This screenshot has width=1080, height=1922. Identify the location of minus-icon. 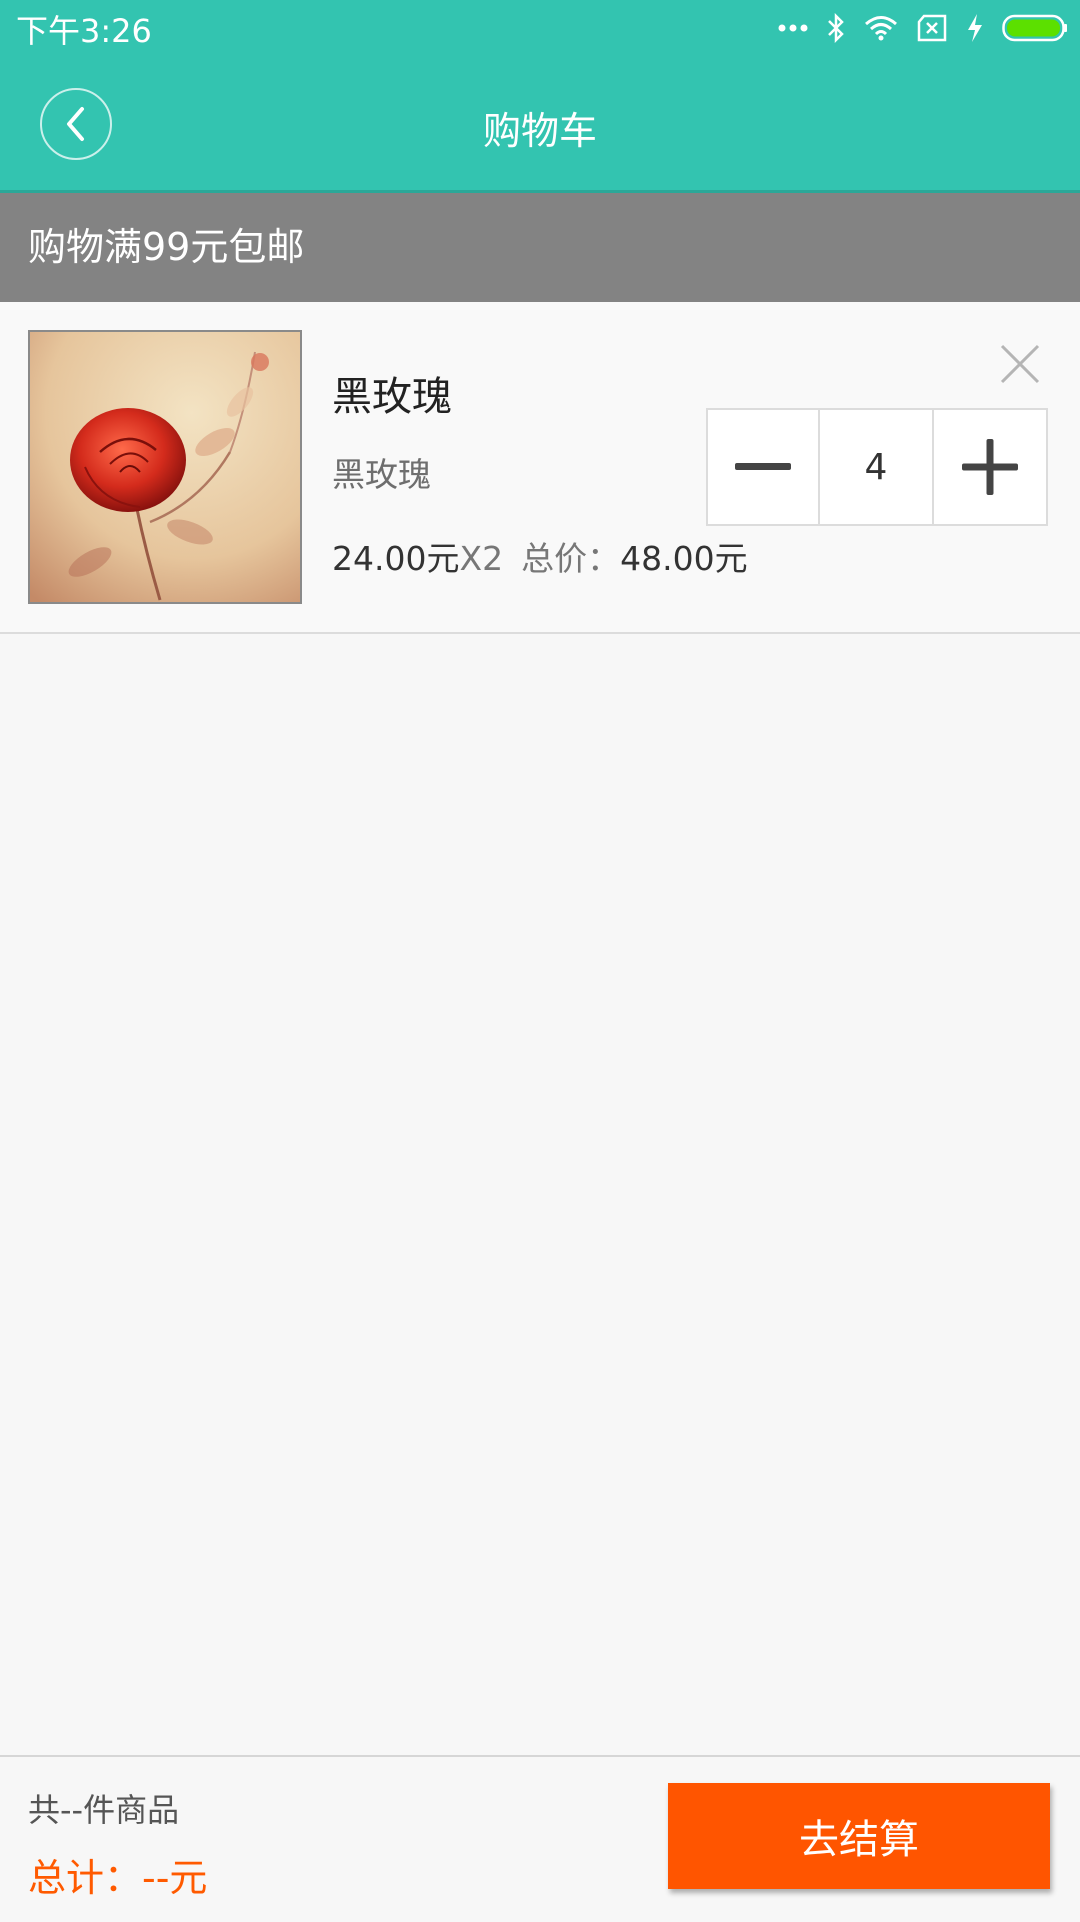
(763, 466).